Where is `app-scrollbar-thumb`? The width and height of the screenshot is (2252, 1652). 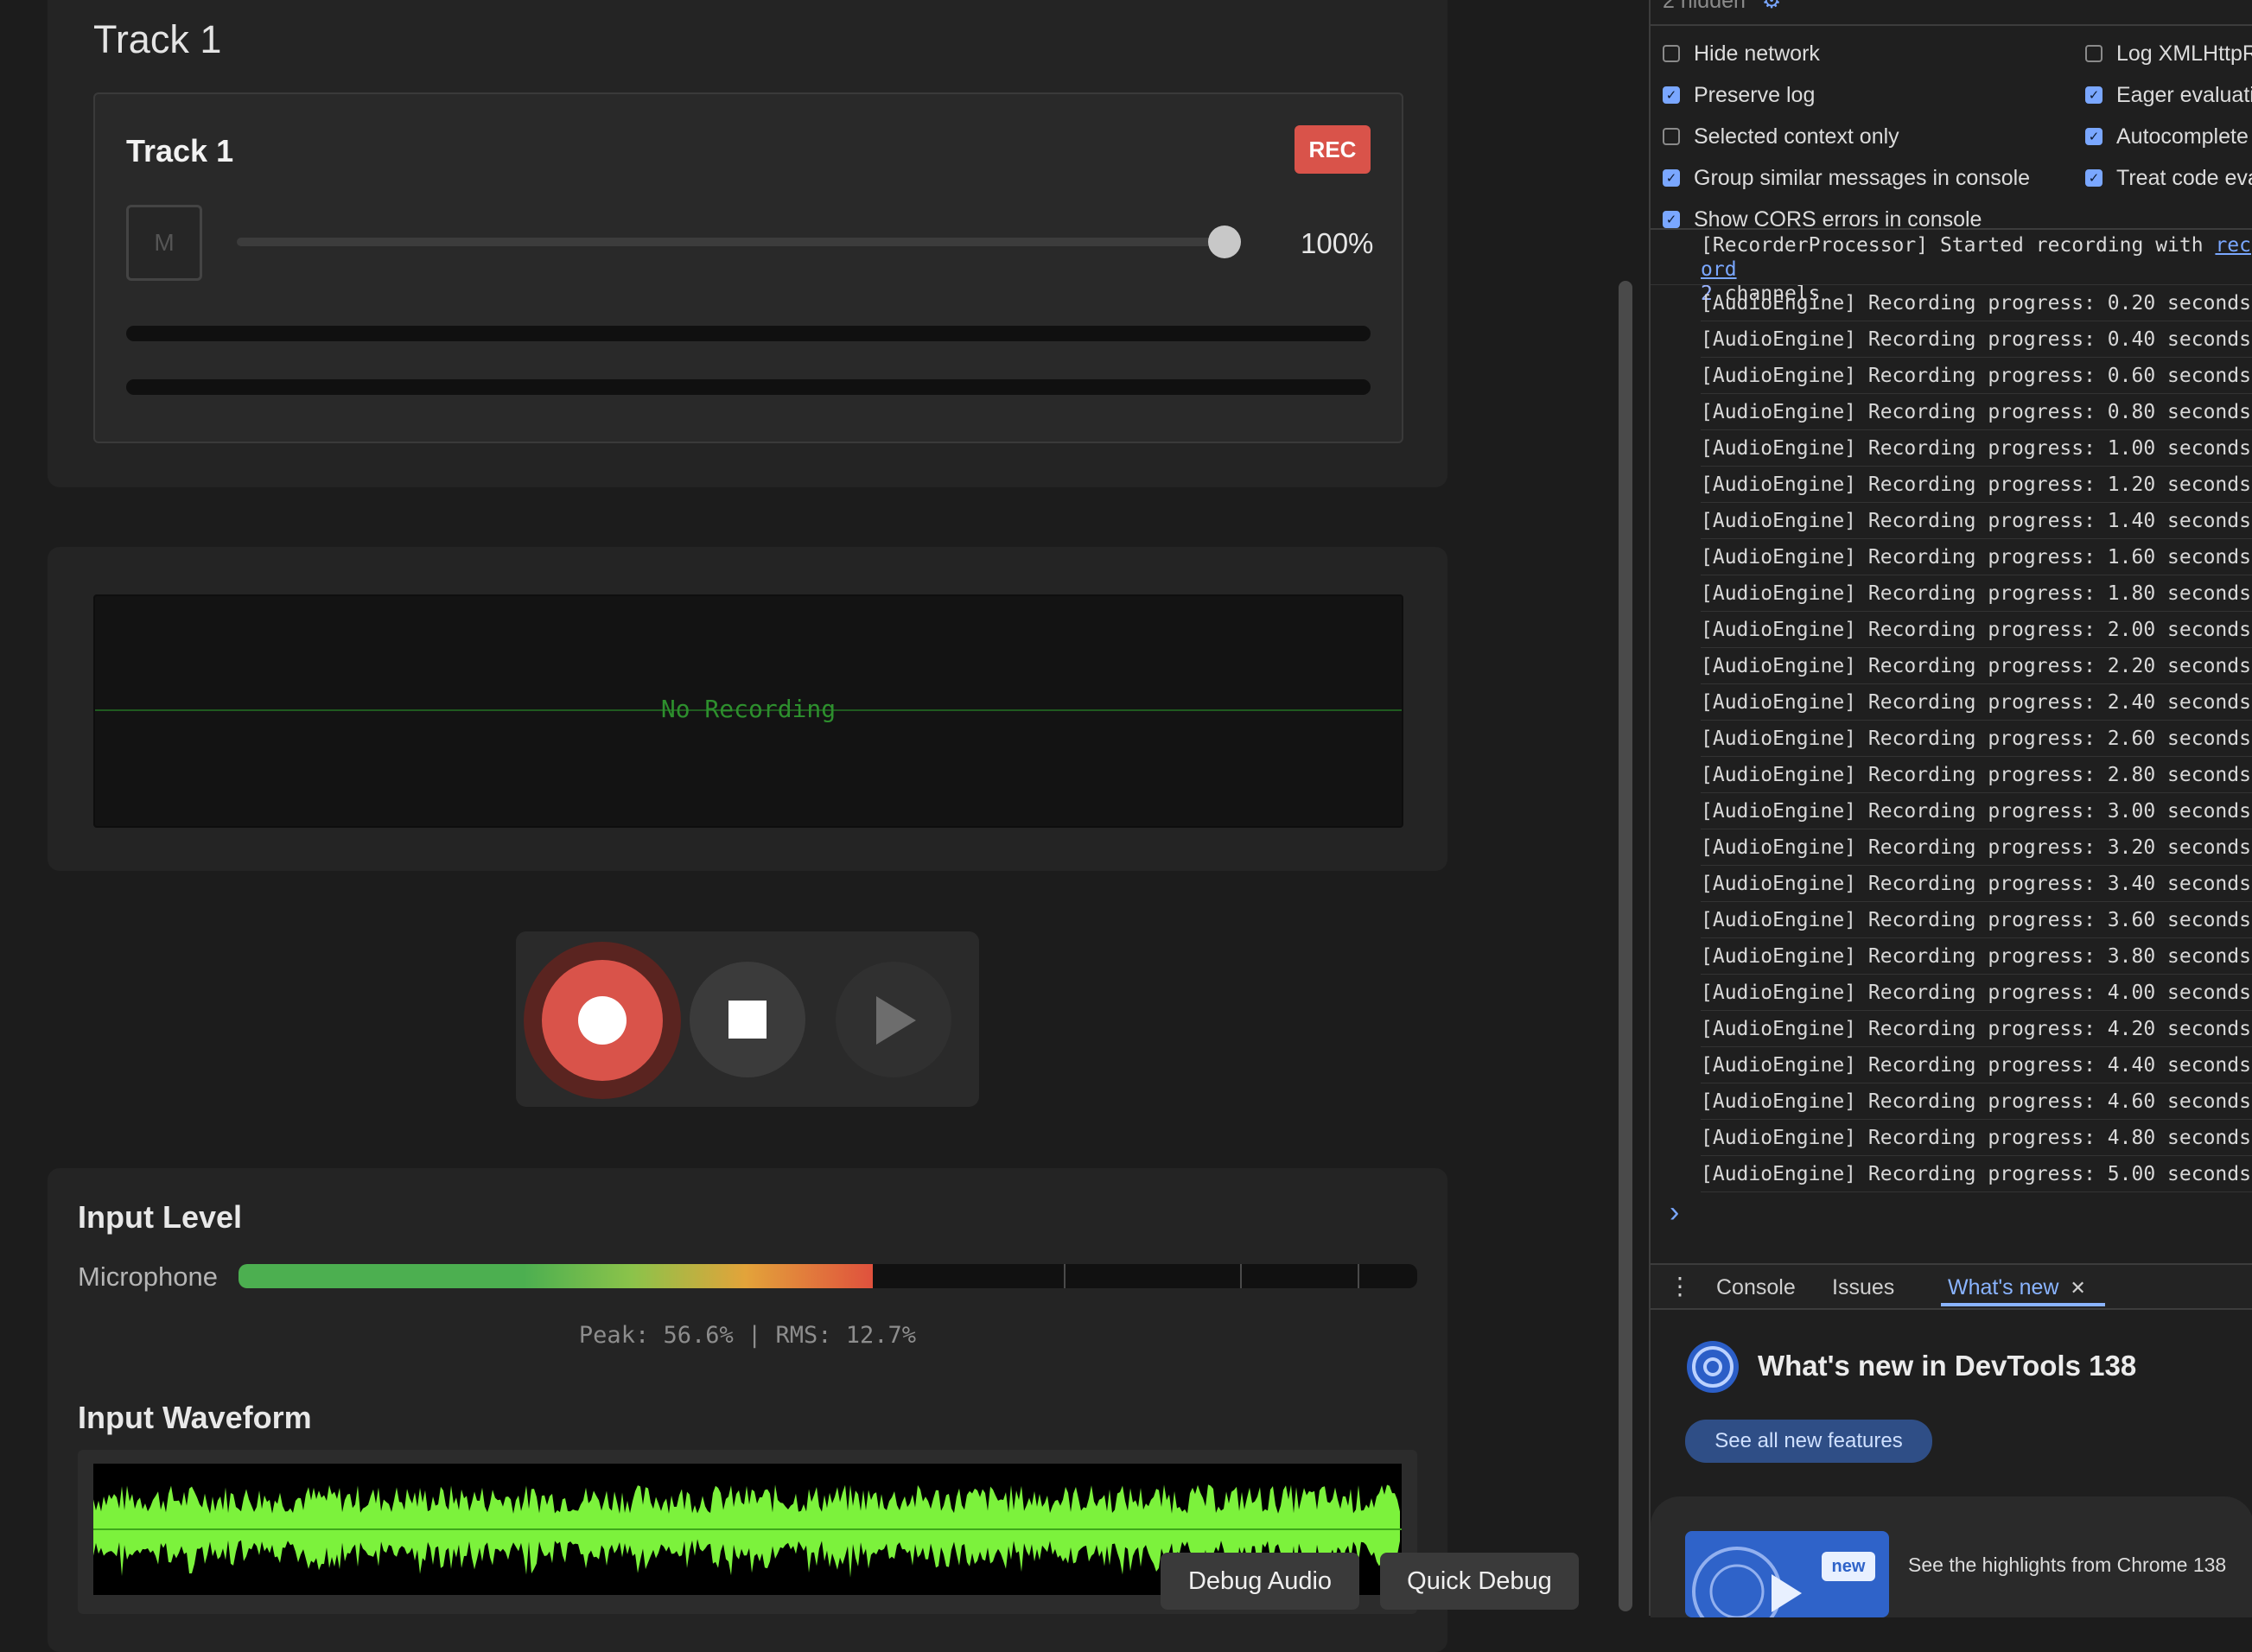 app-scrollbar-thumb is located at coordinates (1625, 946).